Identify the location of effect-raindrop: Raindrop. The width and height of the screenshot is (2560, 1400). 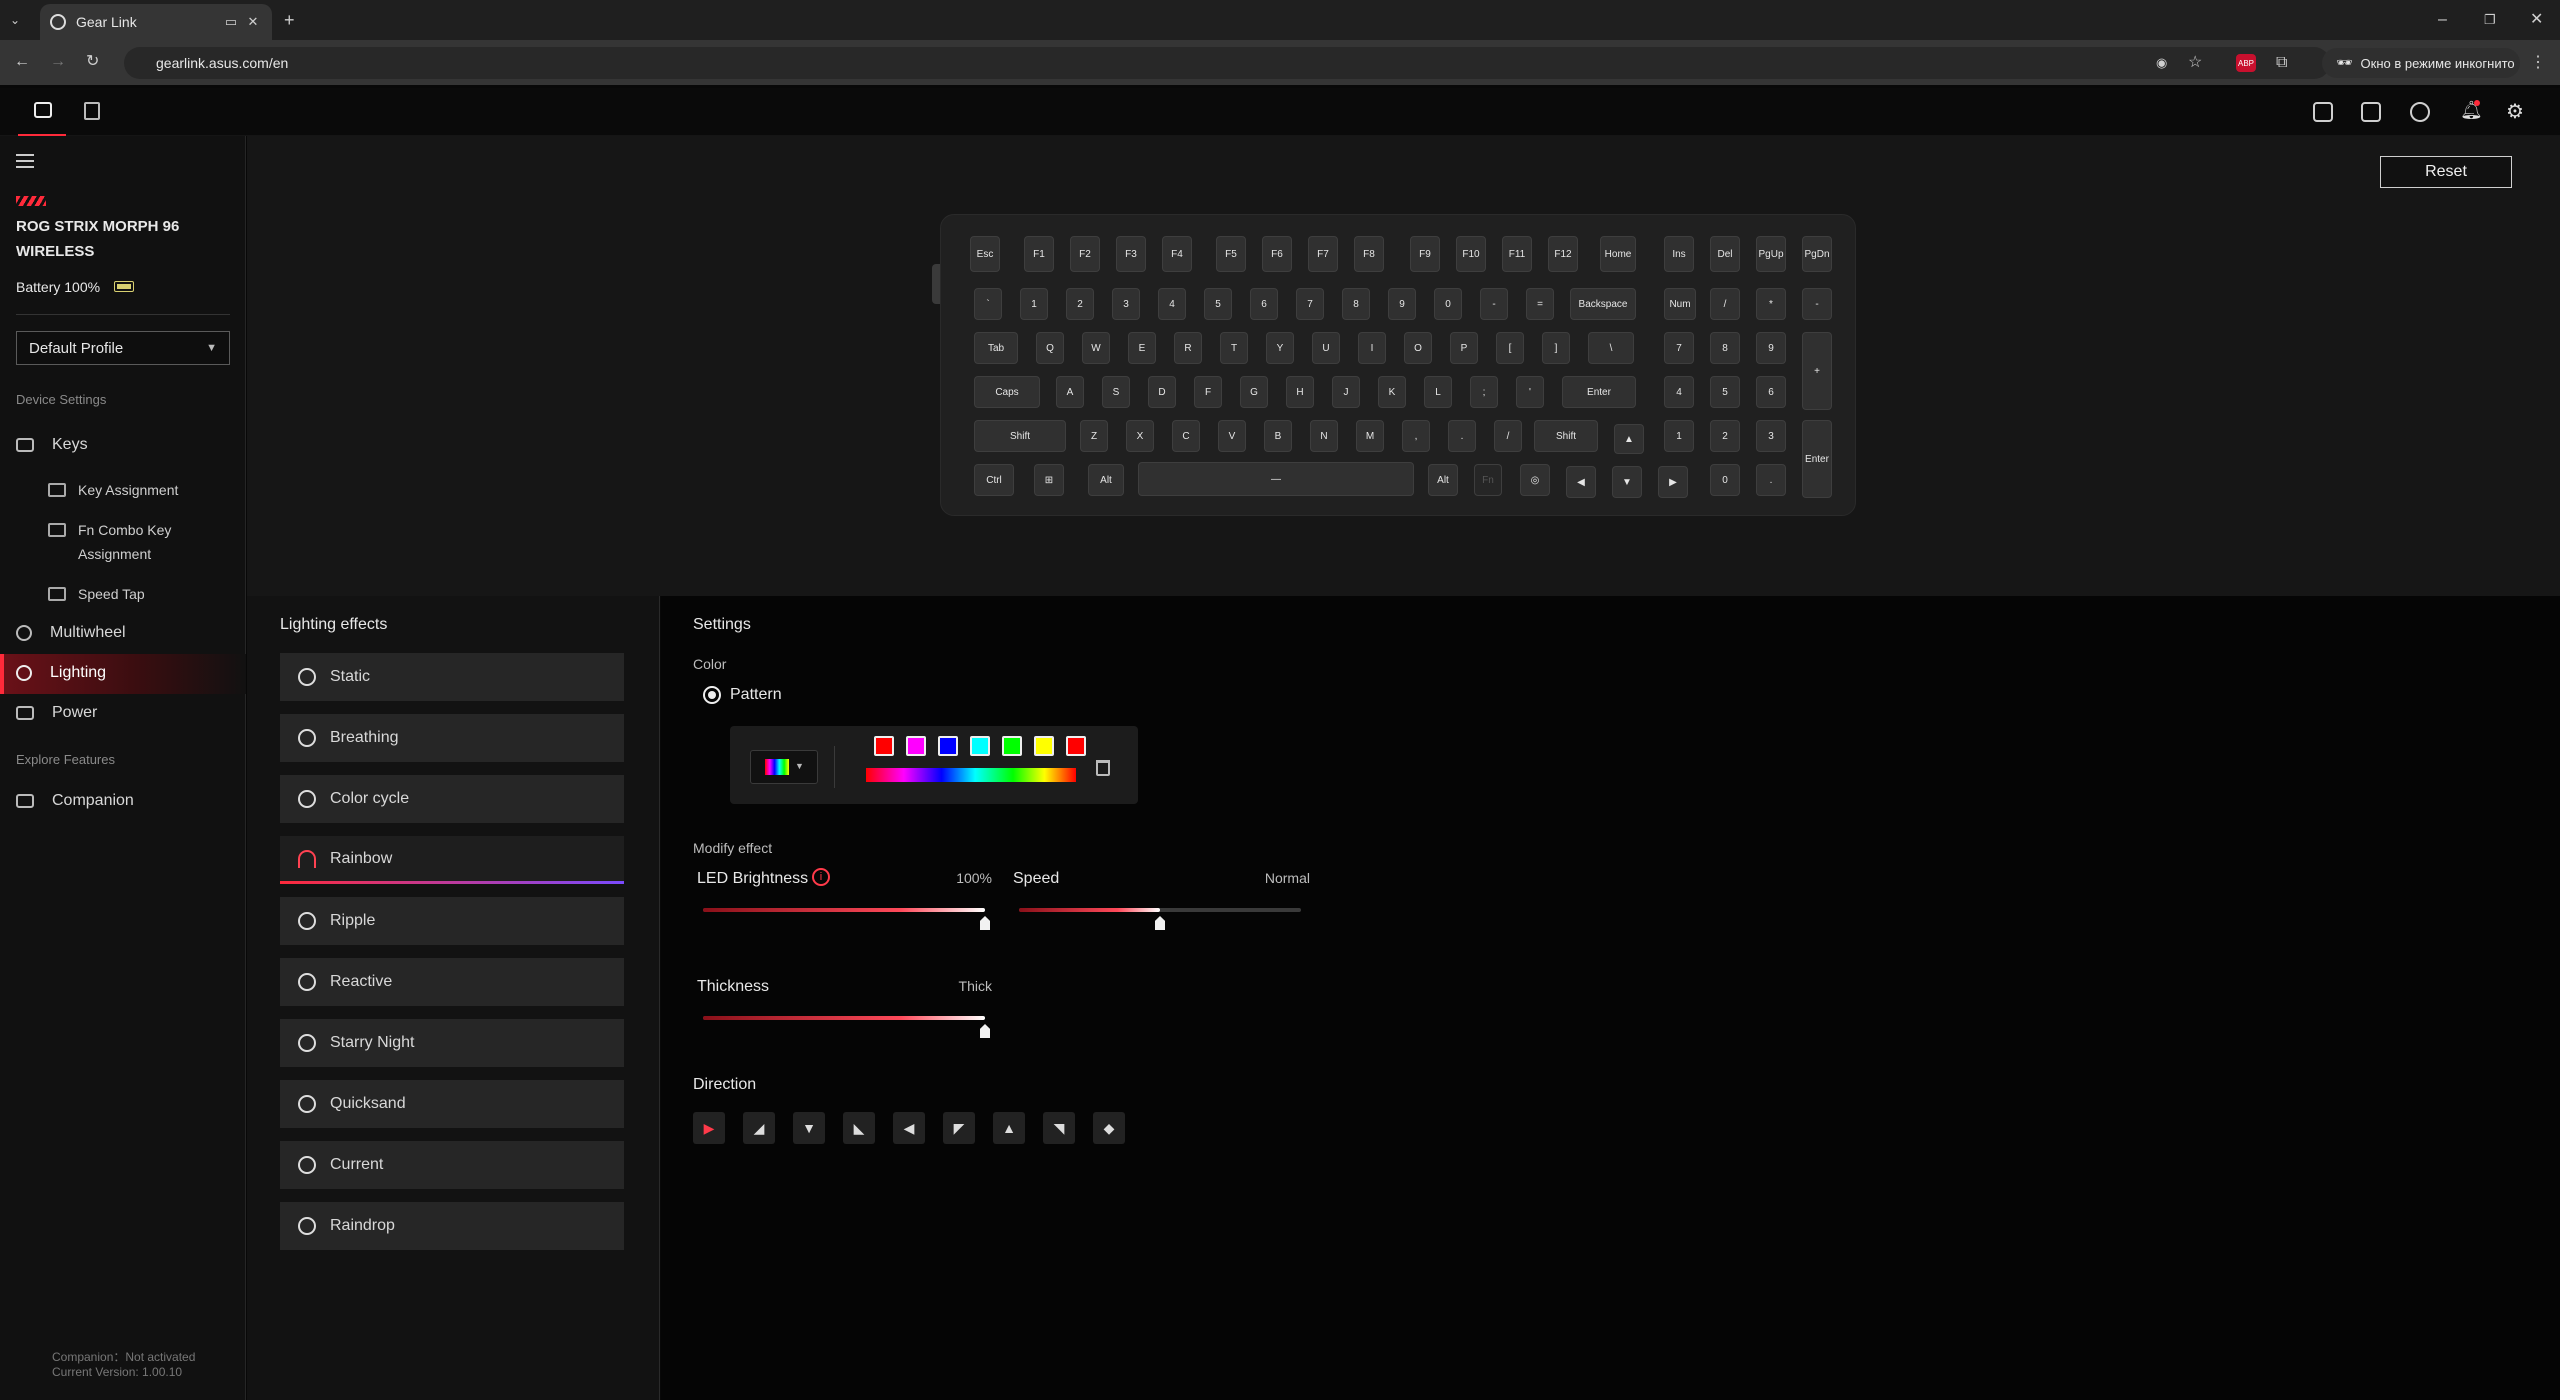
(452, 1226).